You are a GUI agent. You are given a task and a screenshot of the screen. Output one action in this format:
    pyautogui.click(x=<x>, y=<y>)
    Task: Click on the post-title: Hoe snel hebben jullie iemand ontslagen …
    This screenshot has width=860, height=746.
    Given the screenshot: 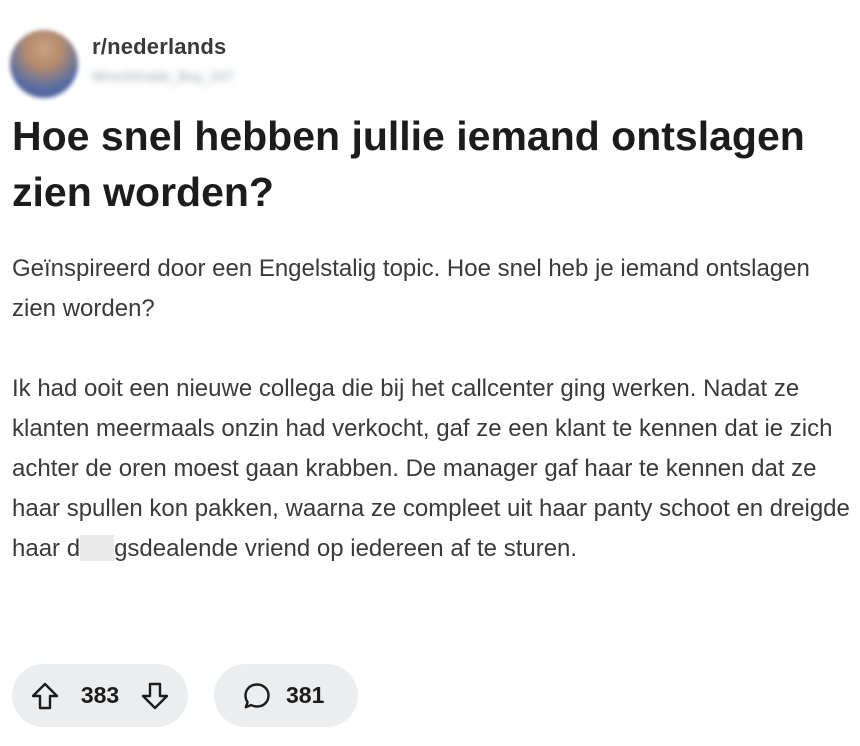 What is the action you would take?
    pyautogui.click(x=427, y=164)
    